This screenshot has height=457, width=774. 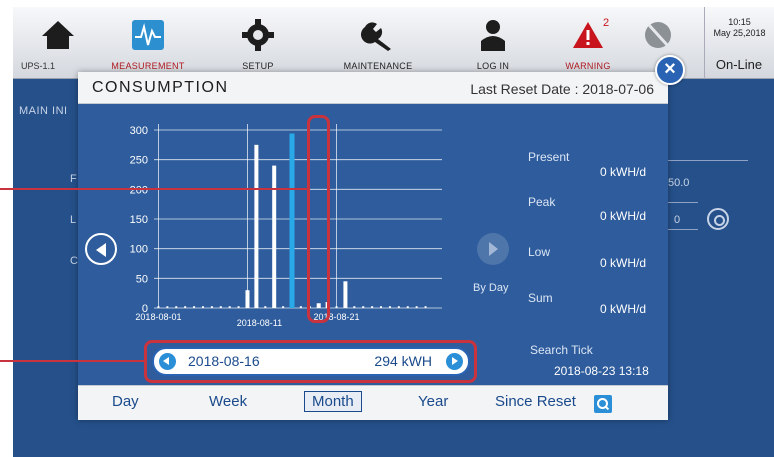 I want to click on tab-day: Day, so click(x=125, y=401).